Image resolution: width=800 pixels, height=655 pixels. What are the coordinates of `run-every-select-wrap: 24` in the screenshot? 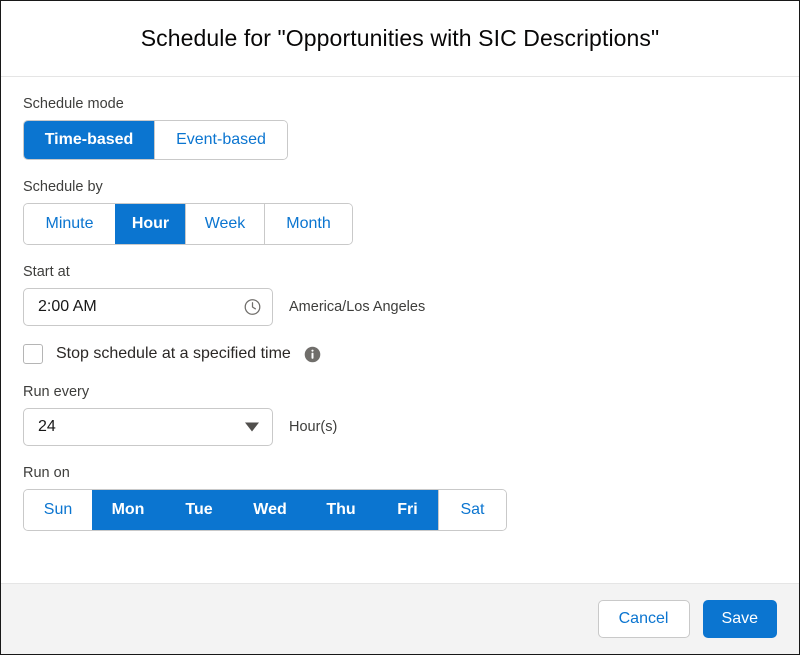 It's located at (148, 427).